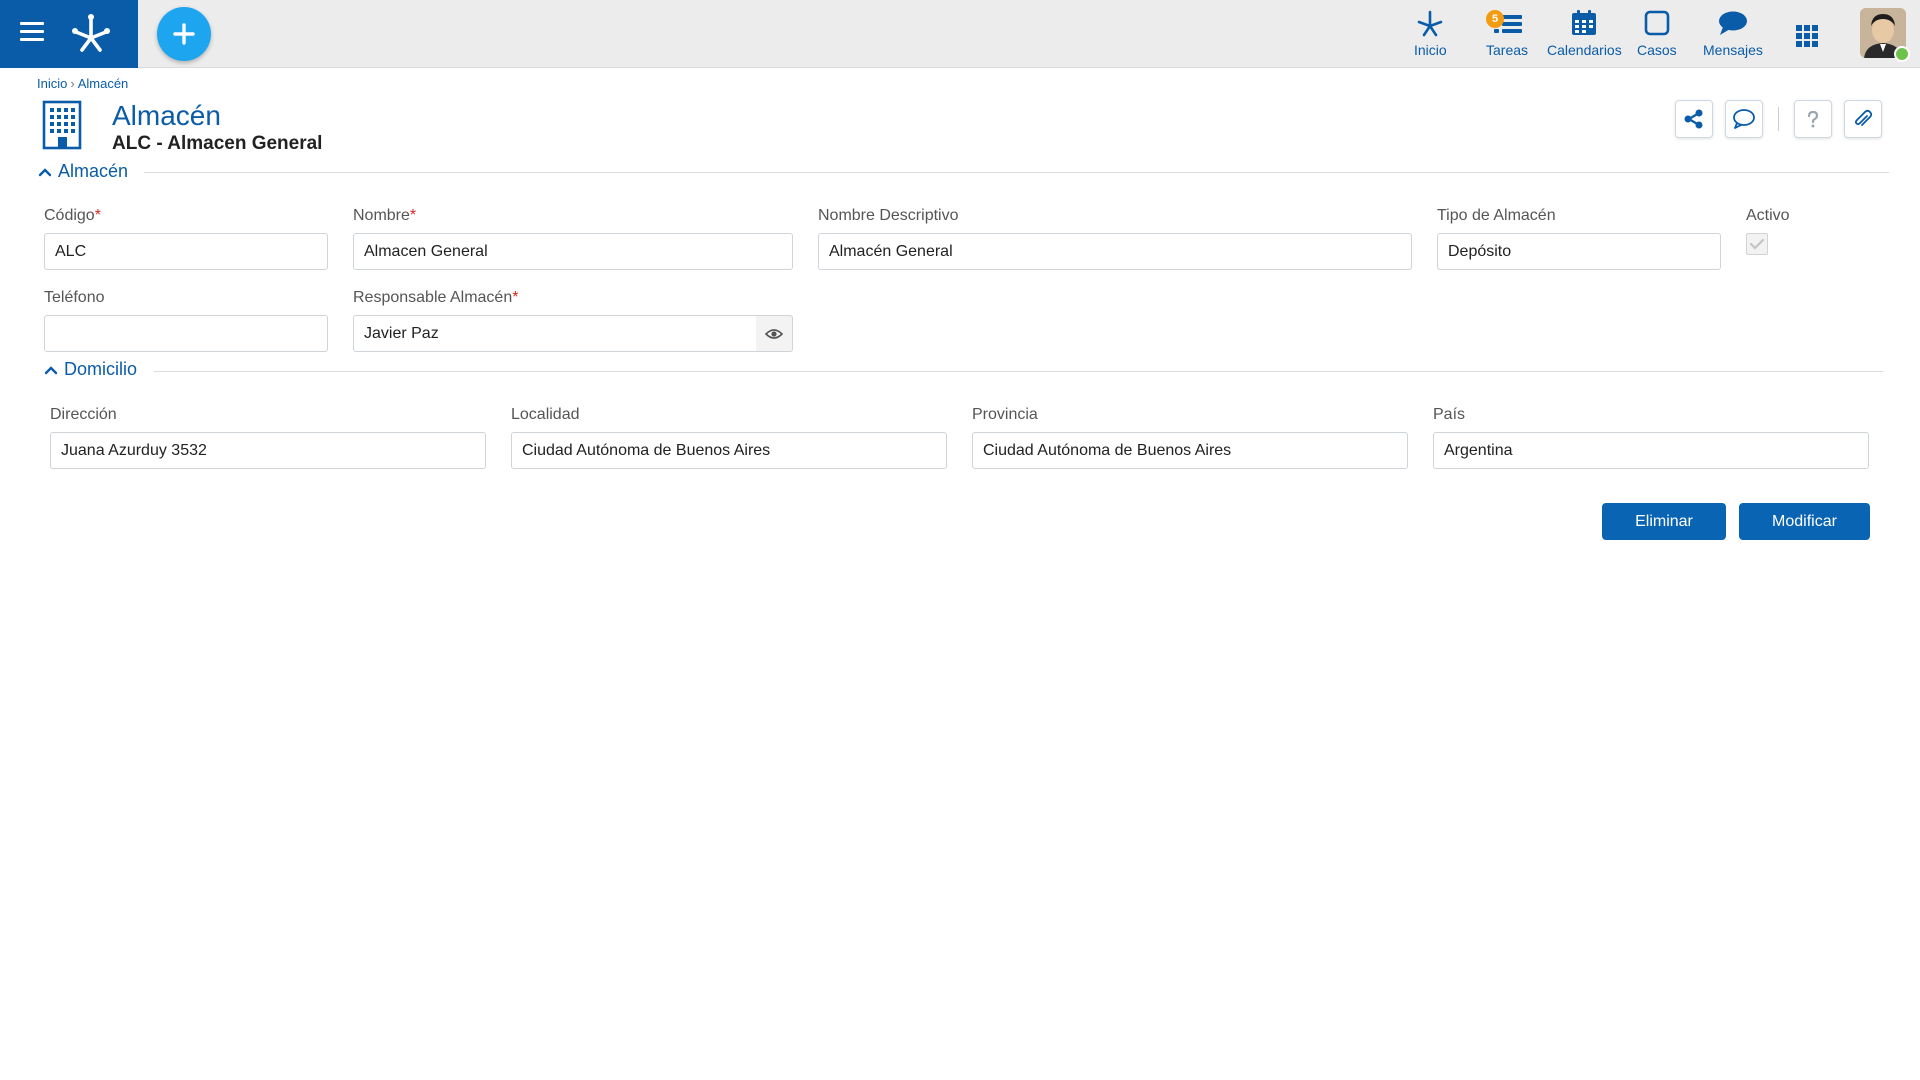  What do you see at coordinates (1768, 215) in the screenshot?
I see `activo-label: Activo` at bounding box center [1768, 215].